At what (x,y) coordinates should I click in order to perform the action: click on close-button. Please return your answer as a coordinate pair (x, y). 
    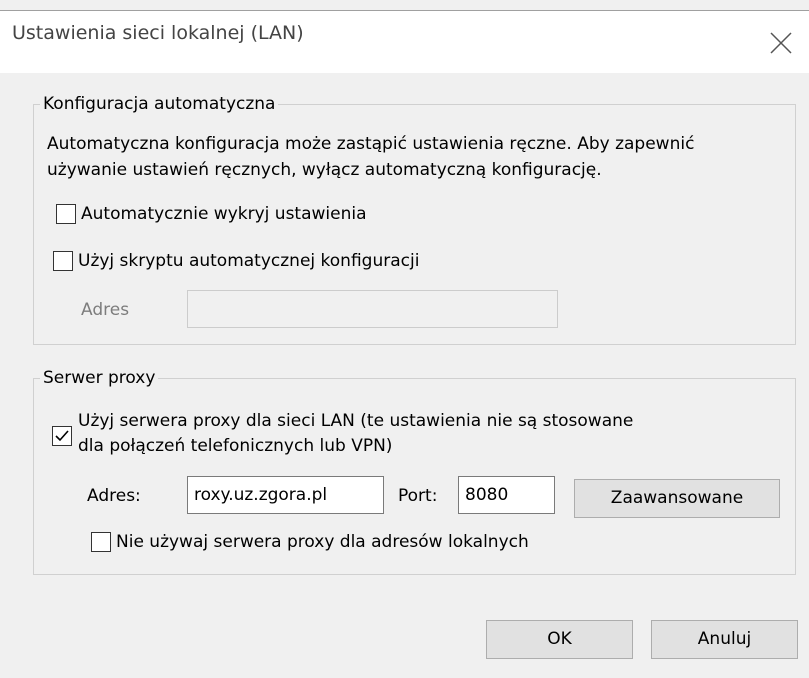
    Looking at the image, I should click on (781, 43).